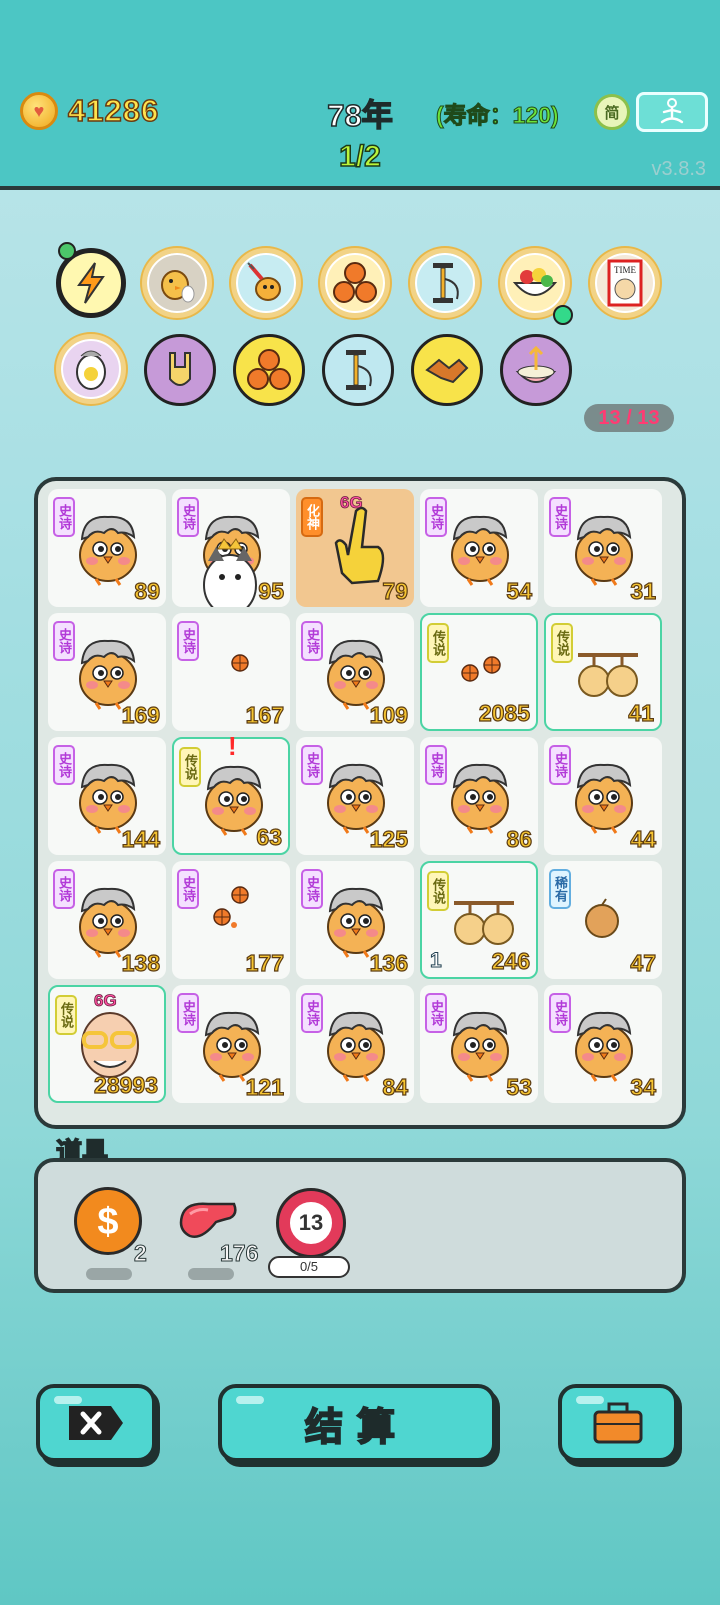  Describe the element at coordinates (643, 962) in the screenshot. I see `cell-value: 47` at that location.